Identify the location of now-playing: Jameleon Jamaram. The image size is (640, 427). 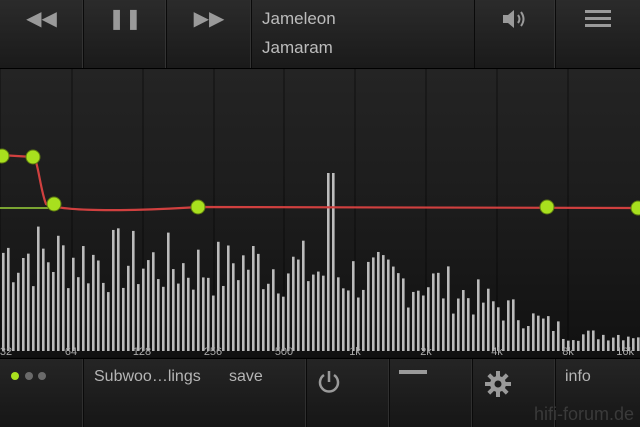
(363, 34).